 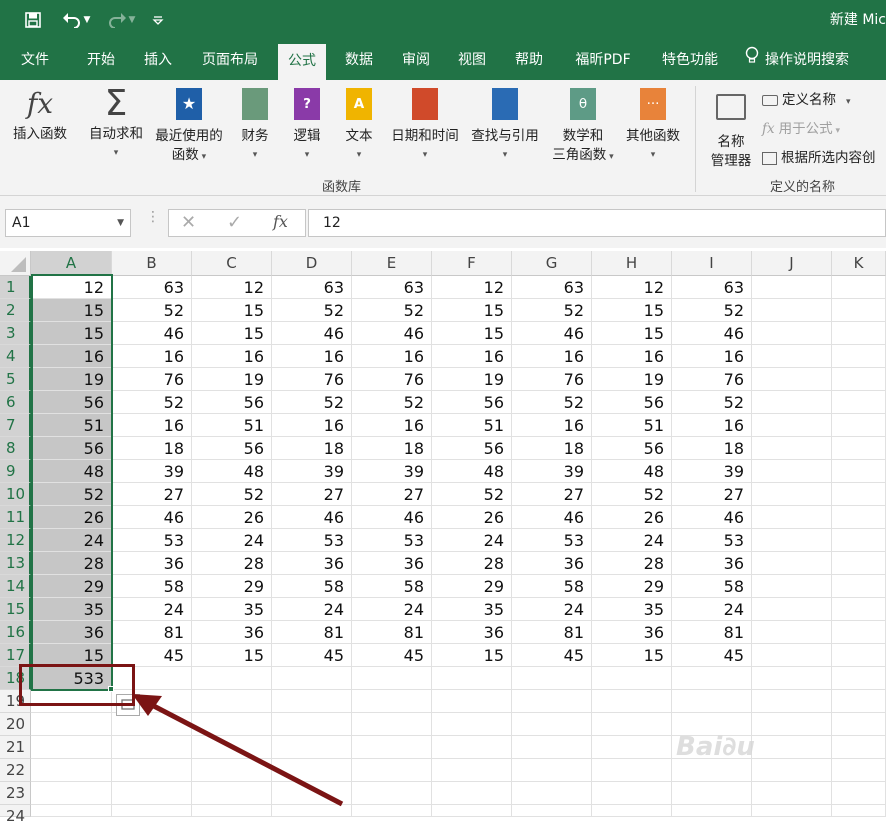 What do you see at coordinates (152, 471) in the screenshot?
I see `cell-b9: 39` at bounding box center [152, 471].